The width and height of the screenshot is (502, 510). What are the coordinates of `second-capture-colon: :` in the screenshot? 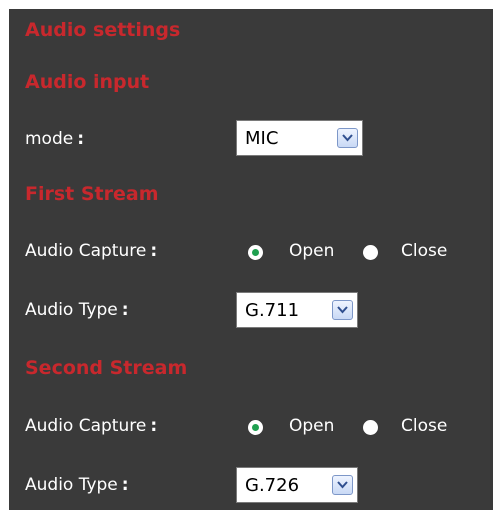 It's located at (154, 426).